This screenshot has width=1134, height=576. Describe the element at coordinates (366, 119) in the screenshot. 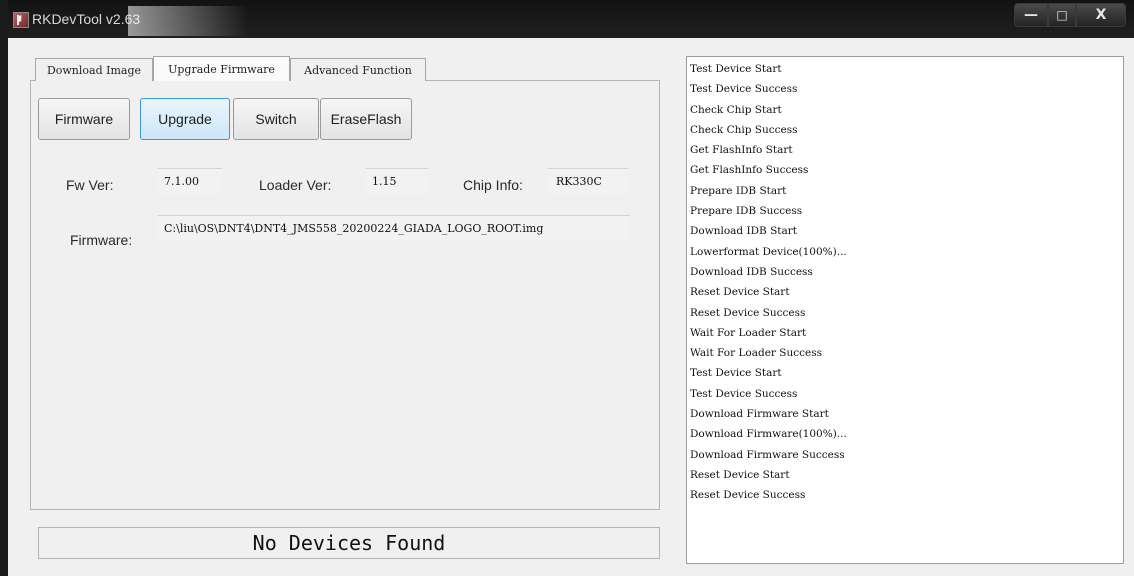

I see `eraseflash-button: EraseFlash` at that location.